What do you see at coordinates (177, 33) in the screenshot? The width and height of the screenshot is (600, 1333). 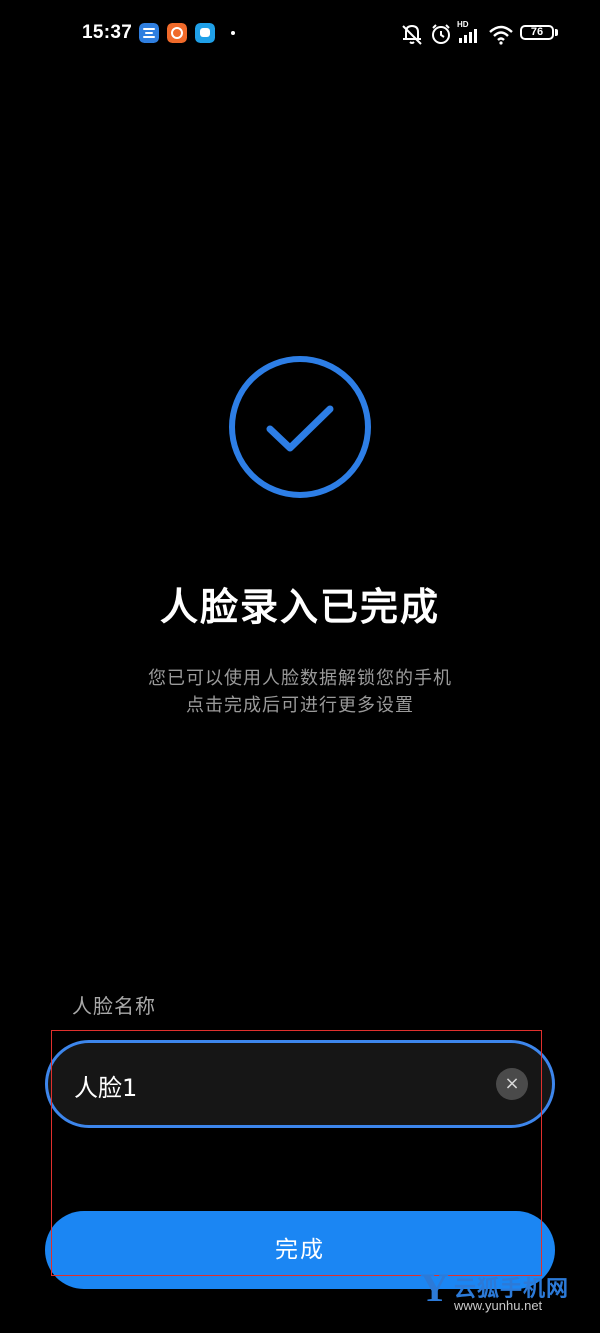 I see `app-icon-orange` at bounding box center [177, 33].